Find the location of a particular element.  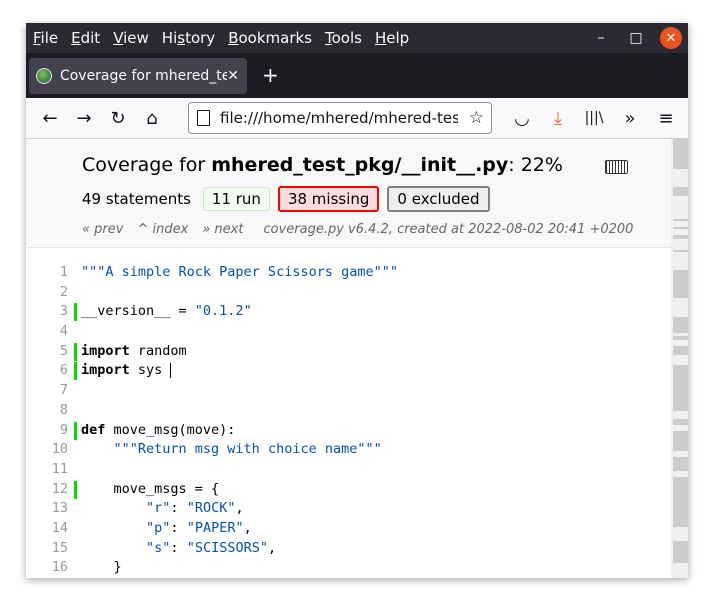

library-icon: |||\ is located at coordinates (594, 118).